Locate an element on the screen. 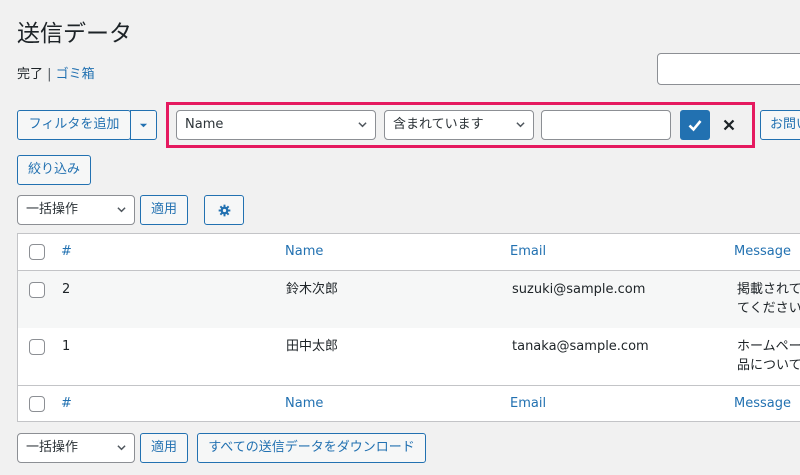 This screenshot has height=475, width=800. caret-down-icon is located at coordinates (143, 125).